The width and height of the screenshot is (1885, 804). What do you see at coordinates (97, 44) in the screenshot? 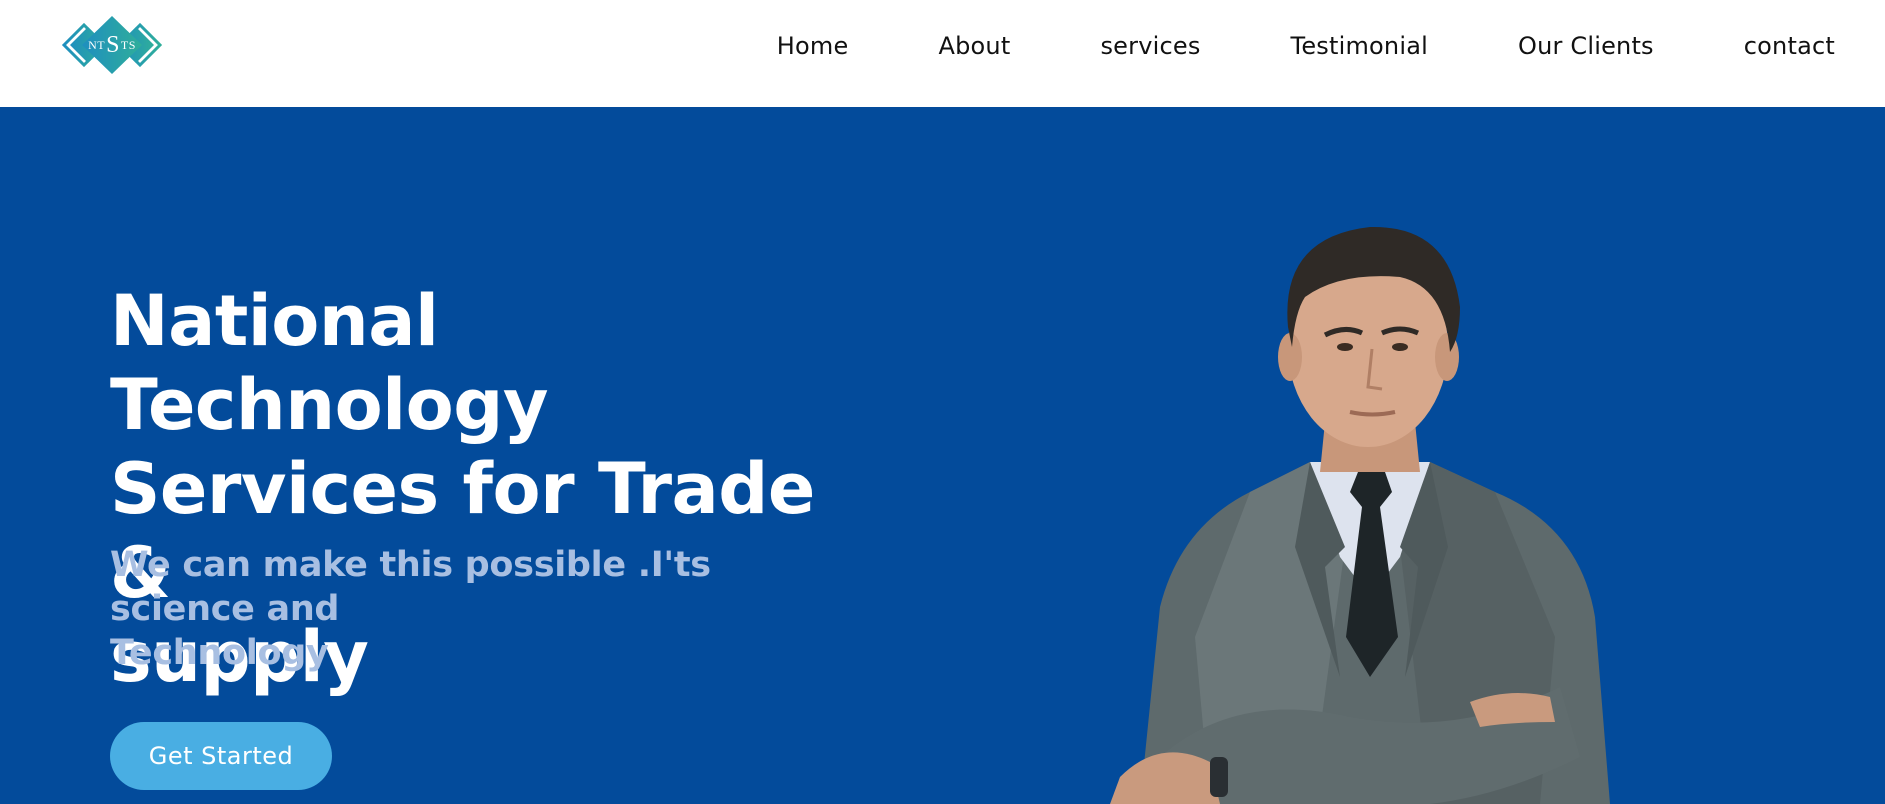
I see `logo-text-left: NT` at bounding box center [97, 44].